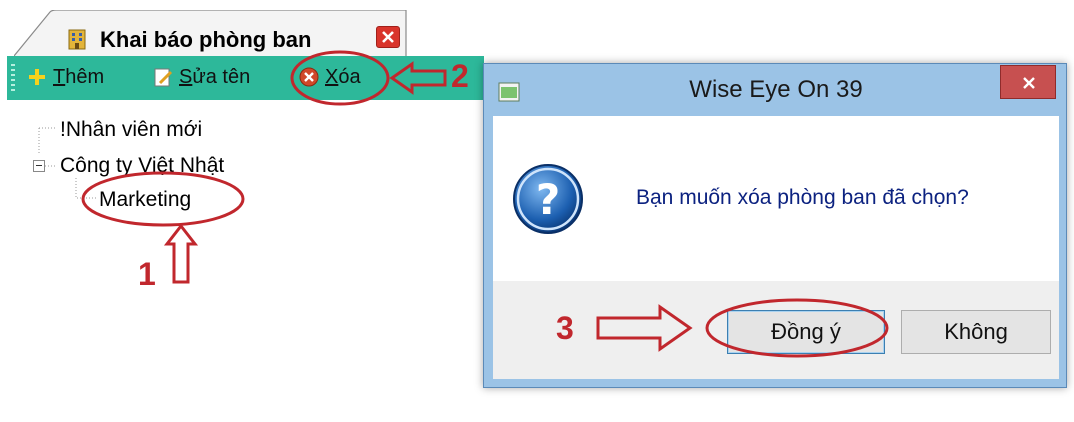  What do you see at coordinates (776, 89) in the screenshot?
I see `dialog-title: Wise Eye On 39` at bounding box center [776, 89].